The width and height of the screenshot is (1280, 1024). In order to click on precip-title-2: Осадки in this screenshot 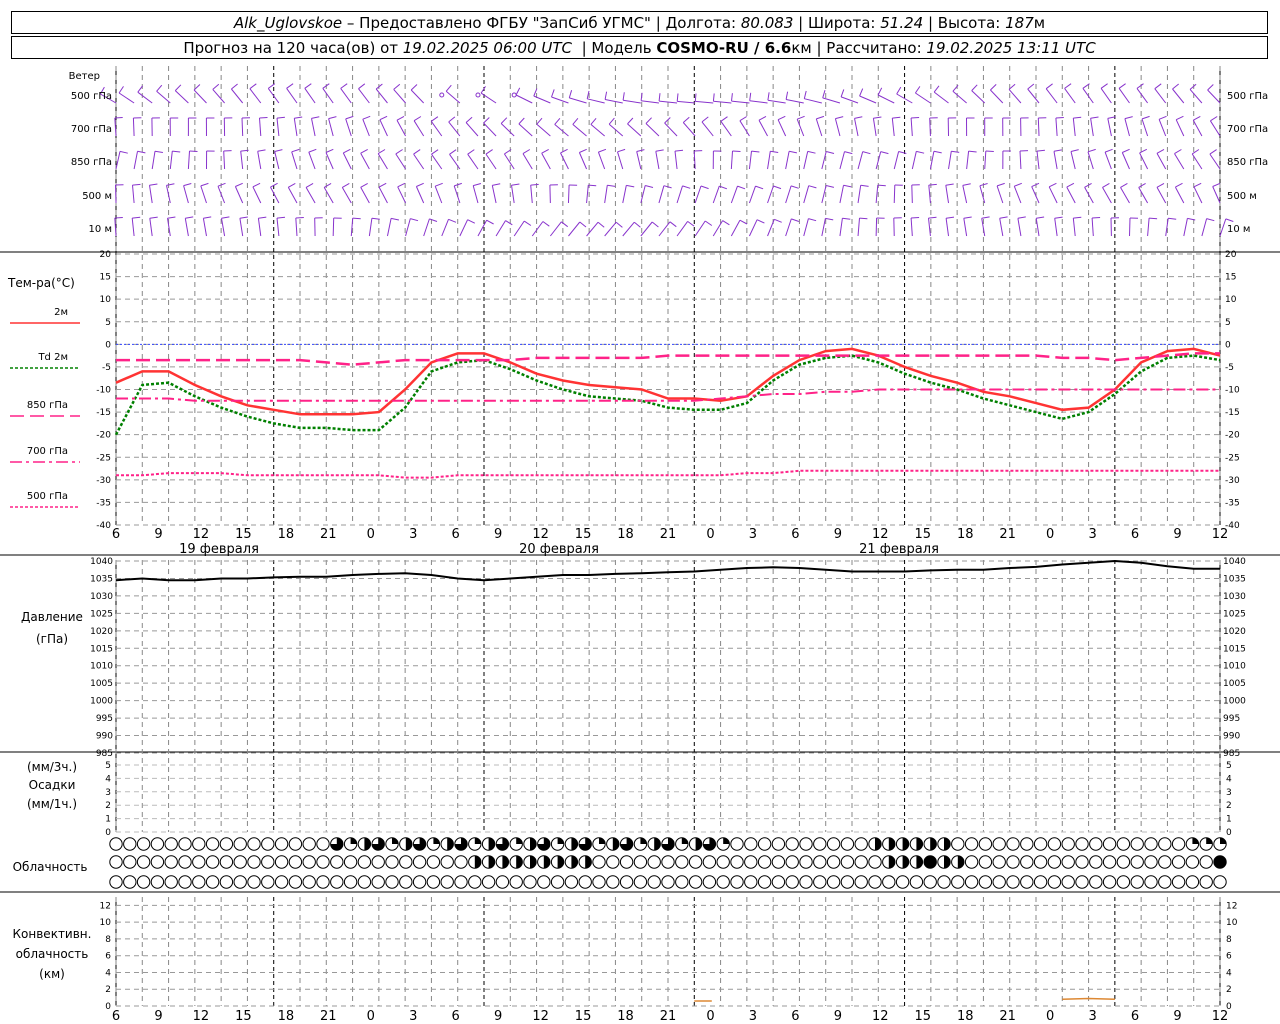, I will do `click(52, 785)`.